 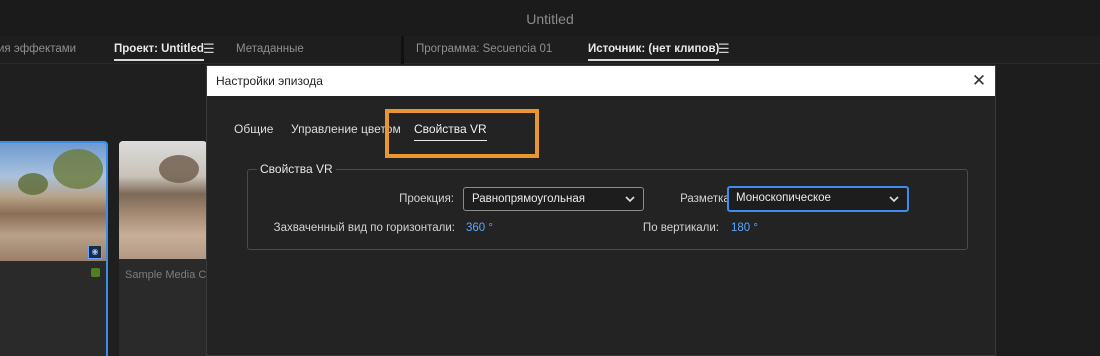 I want to click on clip-name: Sample Media Cl, so click(x=166, y=275).